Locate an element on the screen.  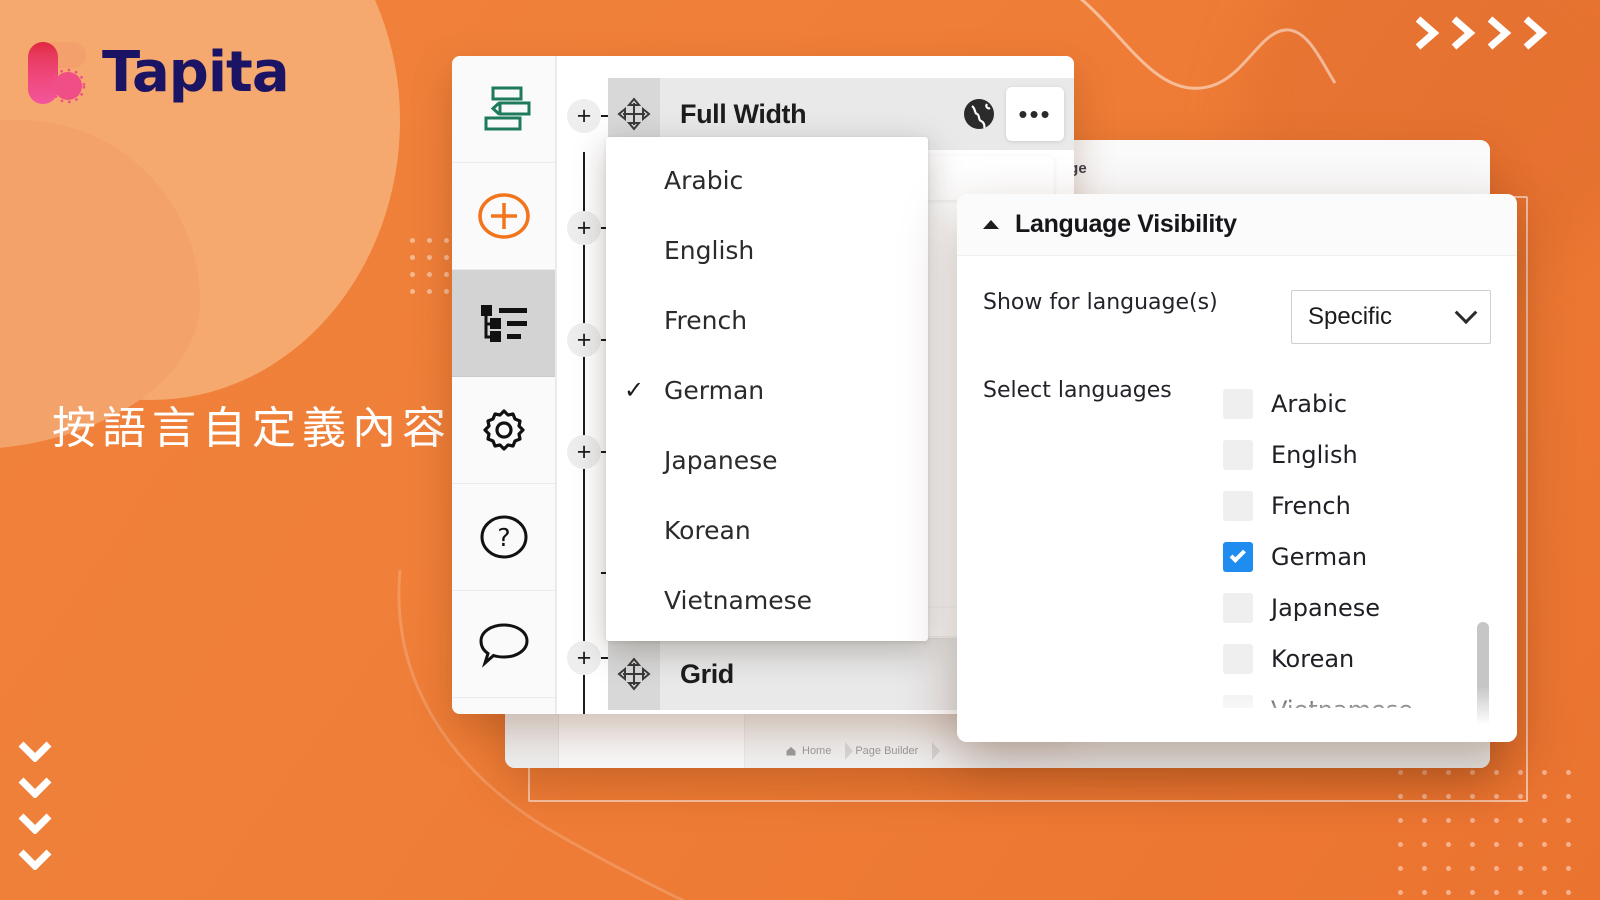
select-value: Specific is located at coordinates (1350, 316).